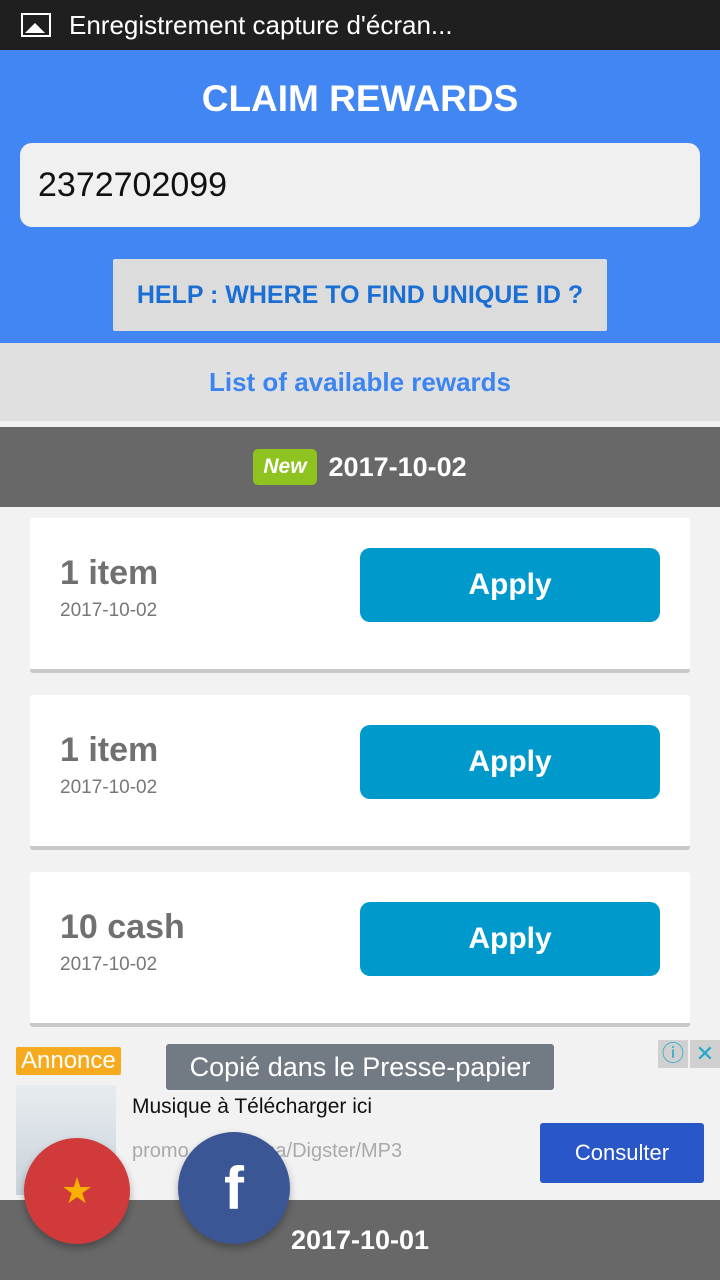 The width and height of the screenshot is (720, 1280). What do you see at coordinates (360, 1067) in the screenshot?
I see `toast: Copié dans le Presse-papier` at bounding box center [360, 1067].